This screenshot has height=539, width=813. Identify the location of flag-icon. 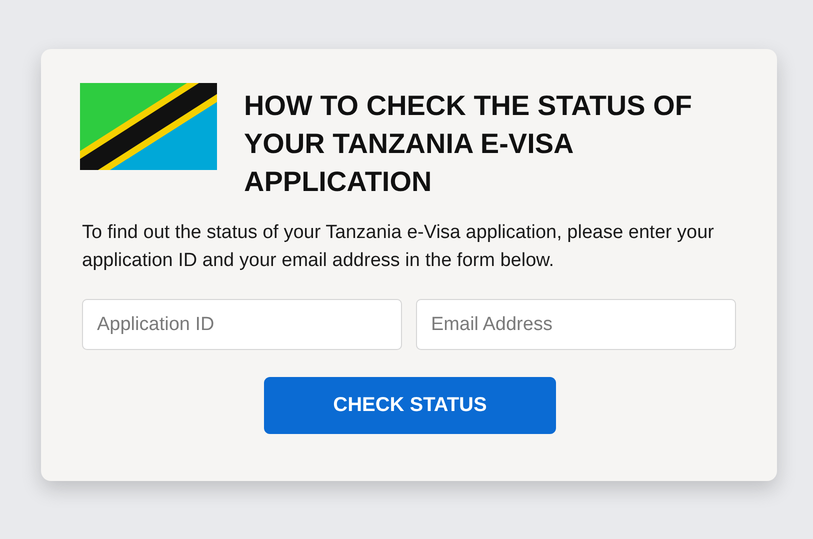
(148, 126).